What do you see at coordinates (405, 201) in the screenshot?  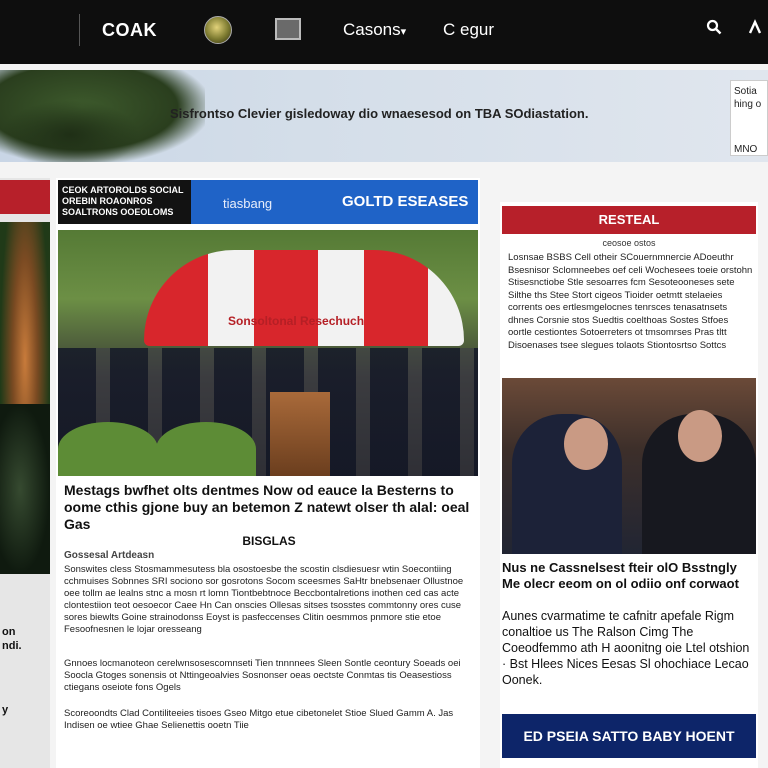 I see `section-title: GOLTD ESEASES` at bounding box center [405, 201].